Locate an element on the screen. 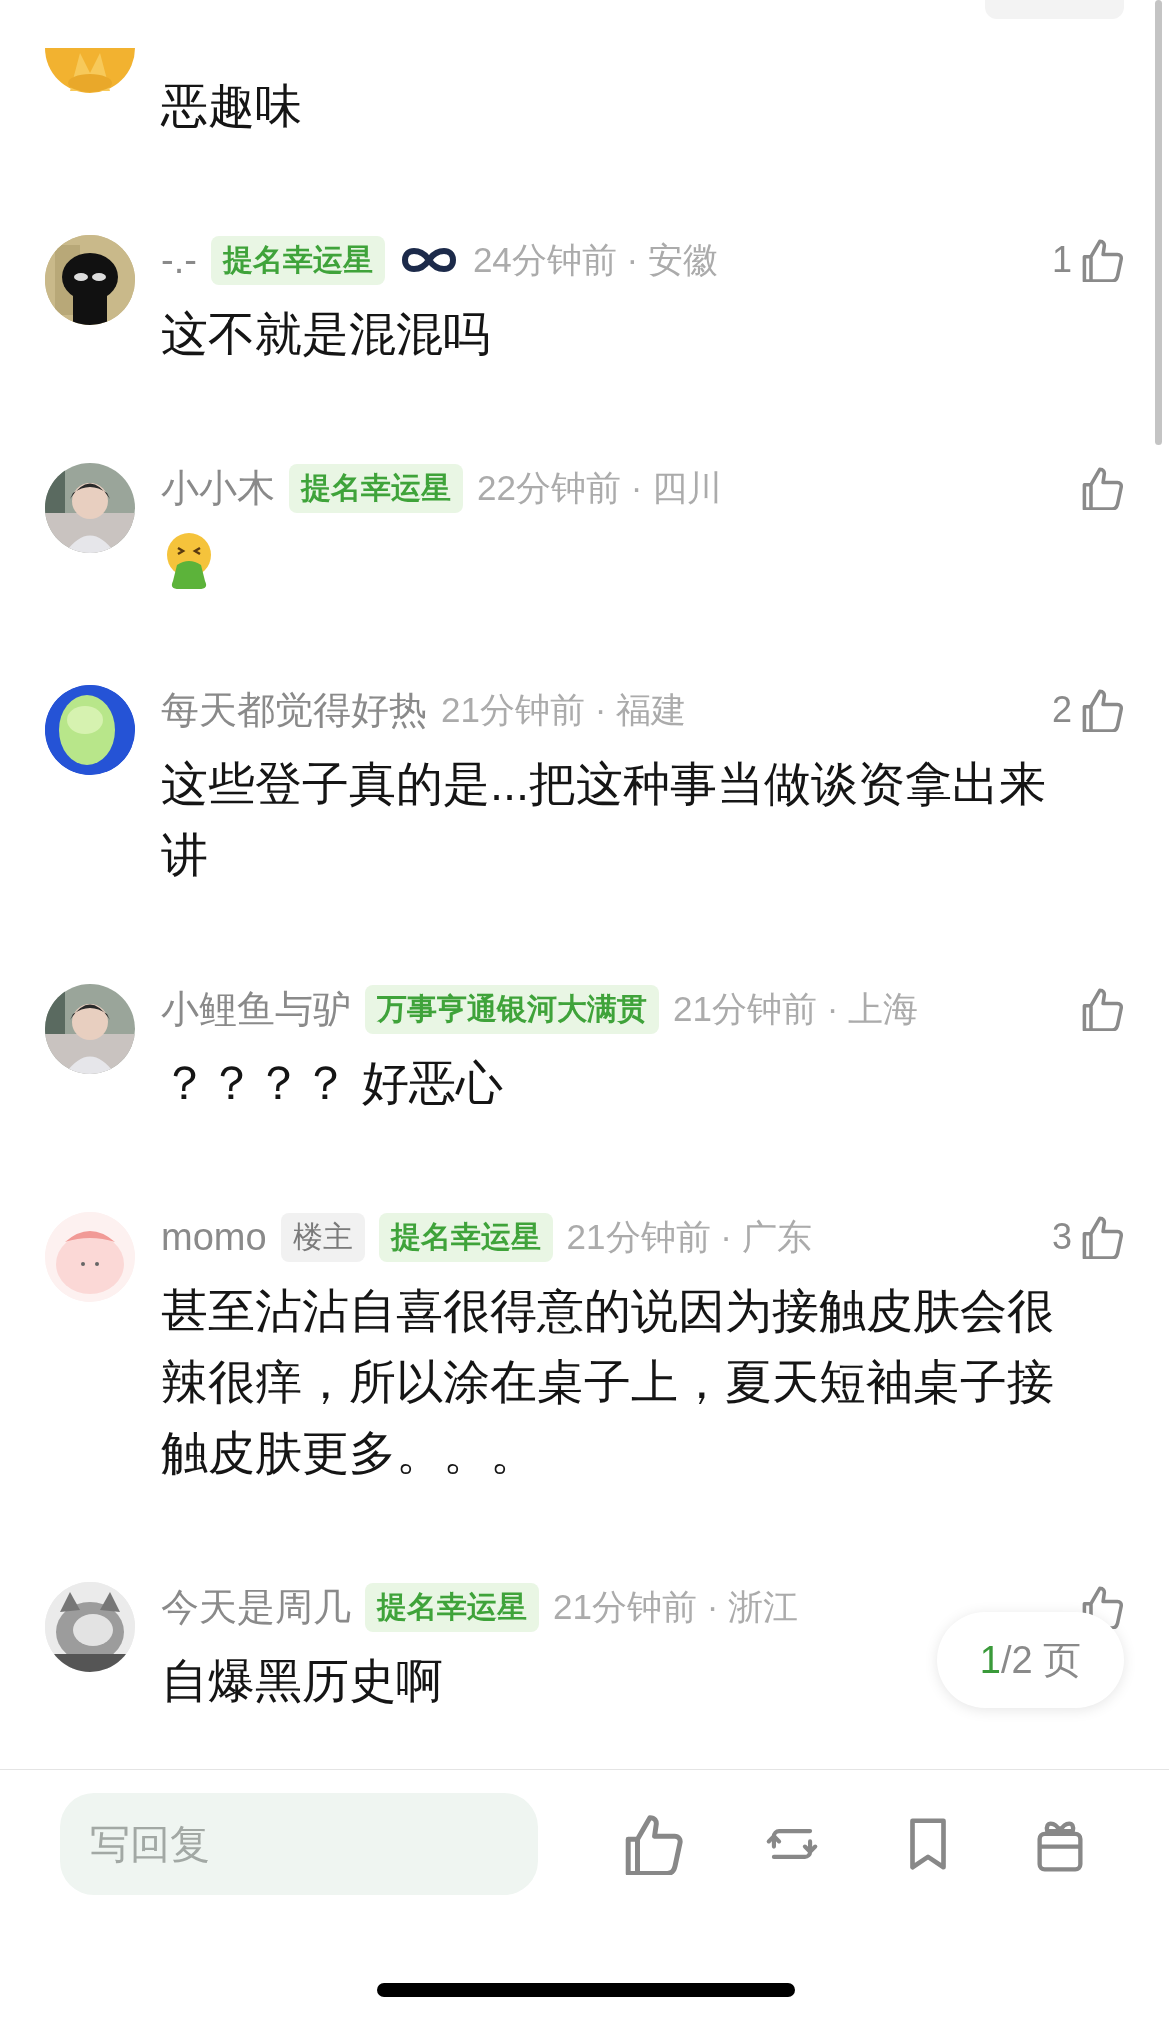  user-name: 小鲤鱼与驴 is located at coordinates (256, 1009).